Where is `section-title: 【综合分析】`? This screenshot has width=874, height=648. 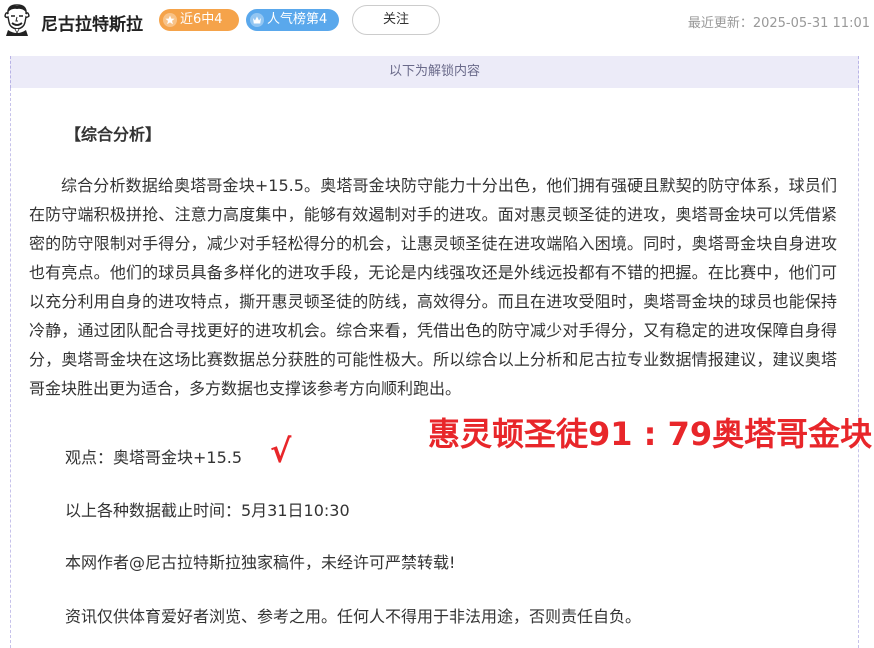
section-title: 【综合分析】 is located at coordinates (113, 134).